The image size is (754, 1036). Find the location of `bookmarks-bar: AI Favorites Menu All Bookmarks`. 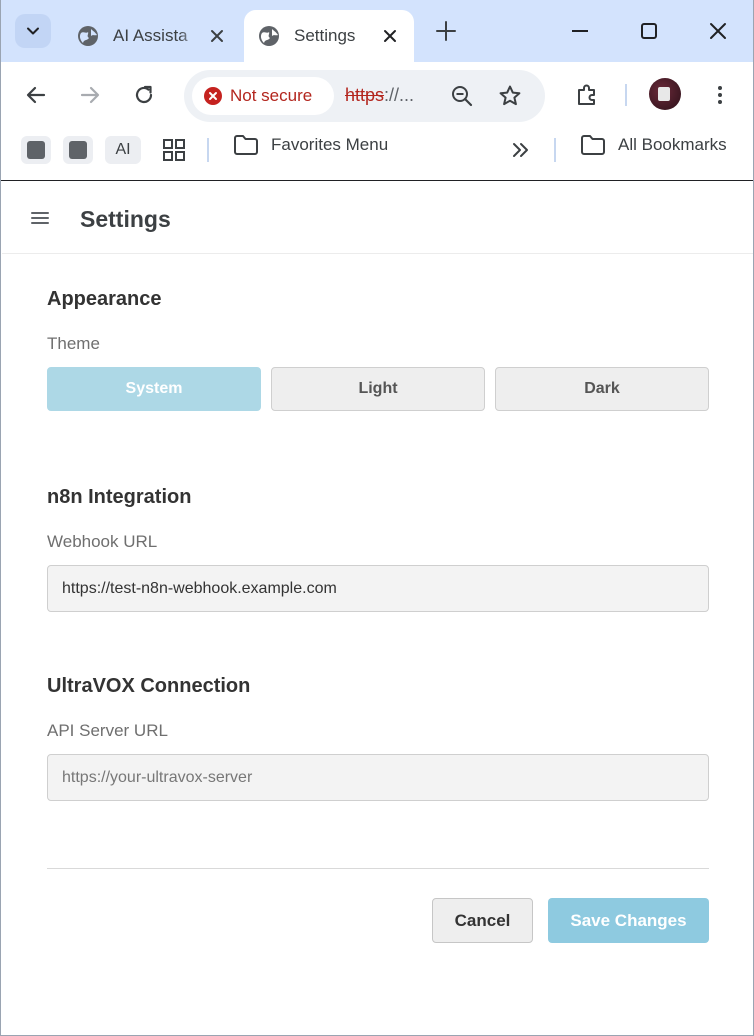

bookmarks-bar: AI Favorites Menu All Bookmarks is located at coordinates (377, 154).